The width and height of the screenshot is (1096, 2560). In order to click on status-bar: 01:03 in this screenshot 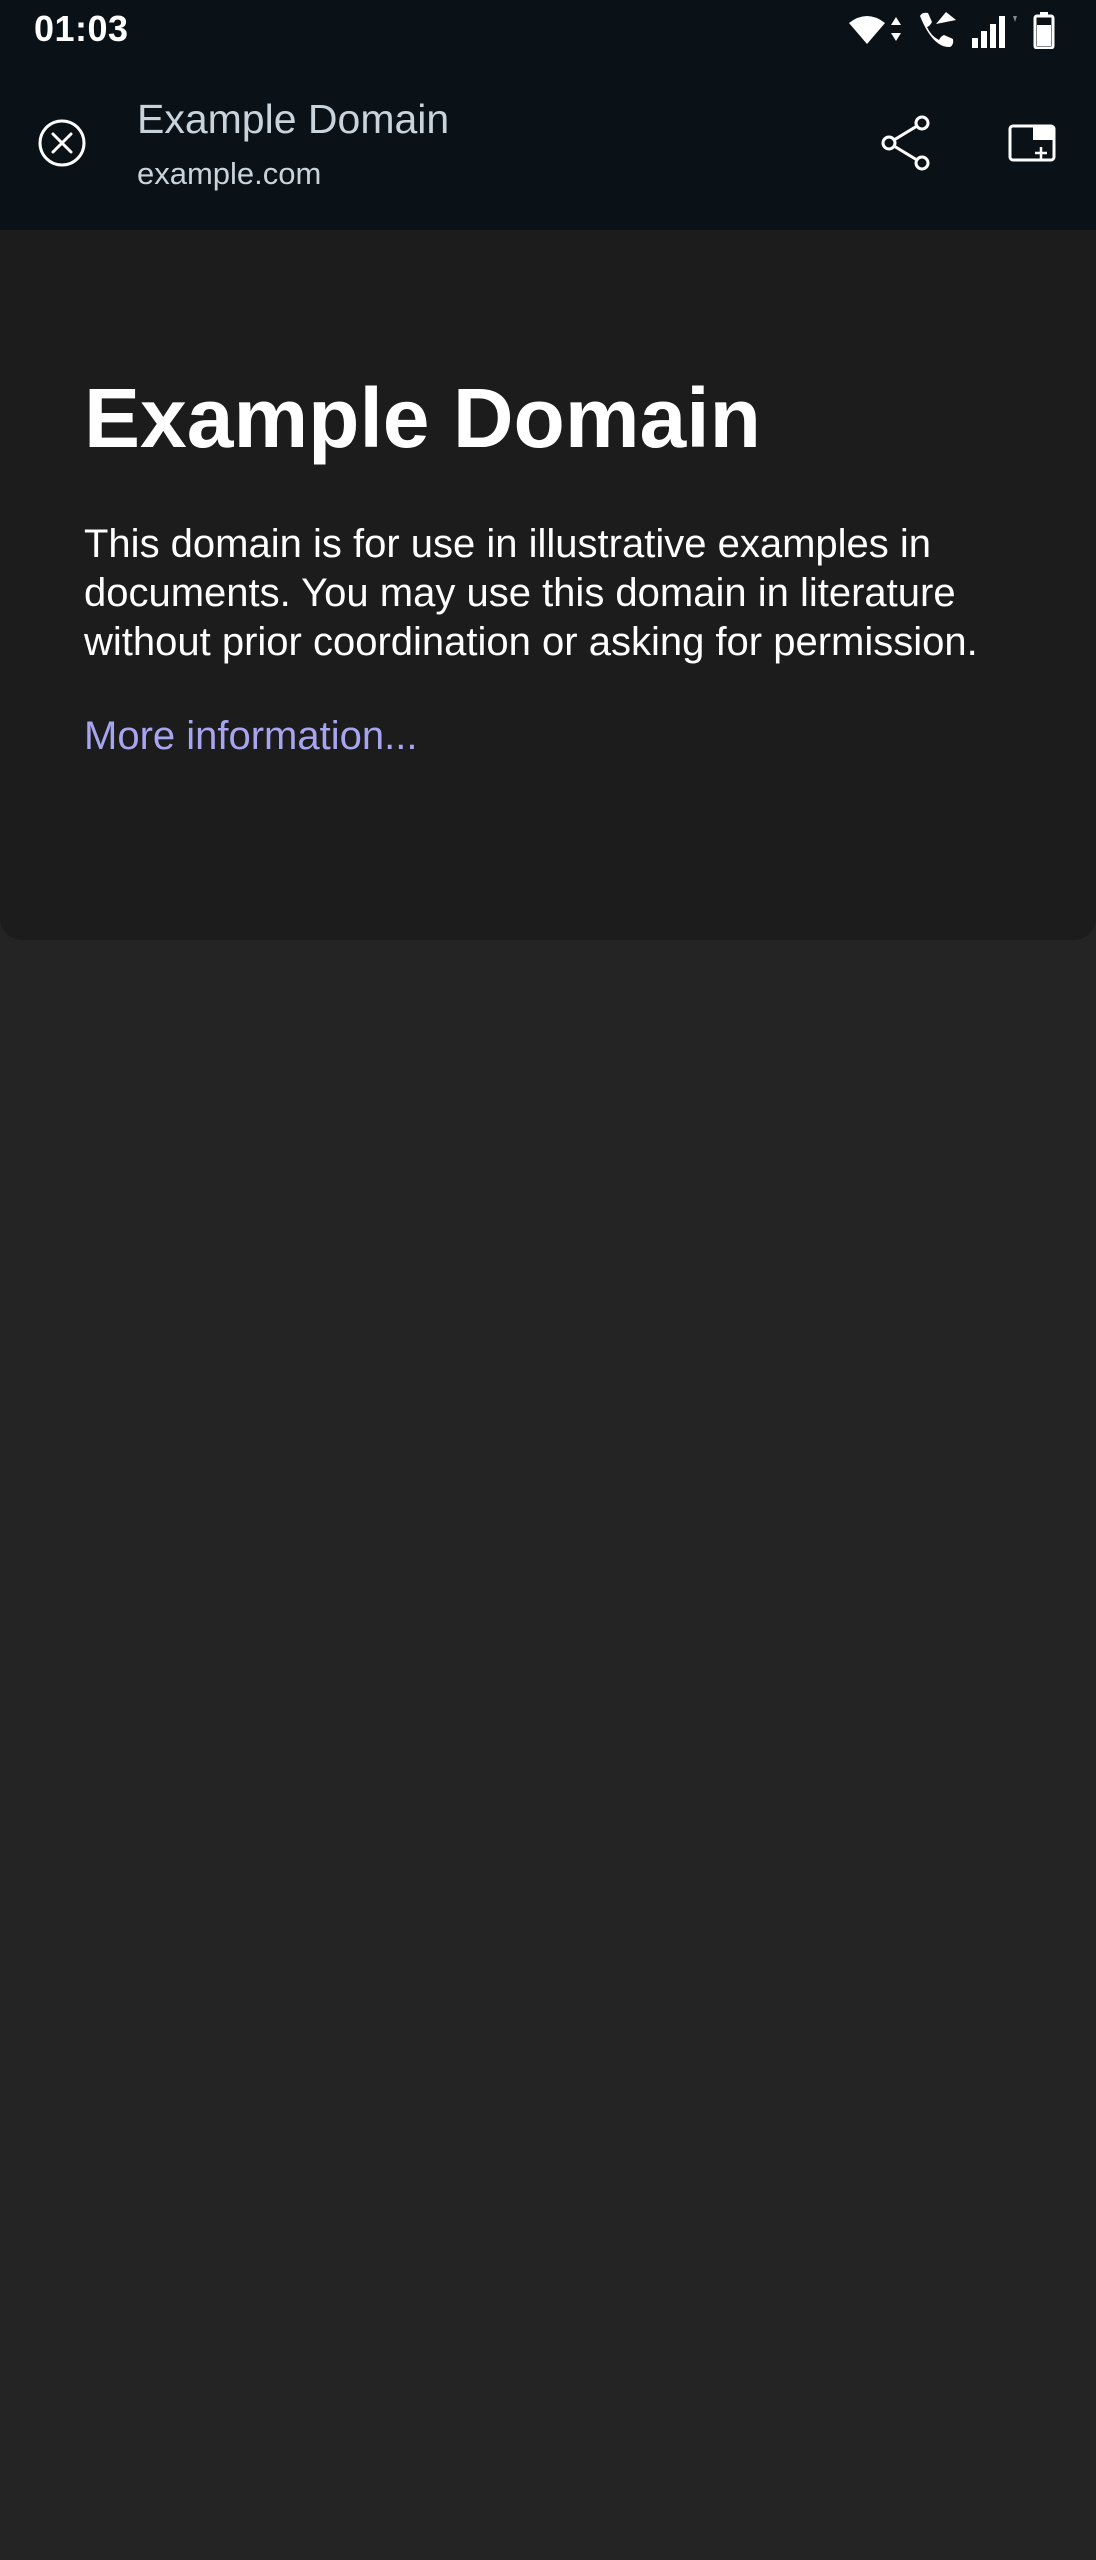, I will do `click(548, 30)`.